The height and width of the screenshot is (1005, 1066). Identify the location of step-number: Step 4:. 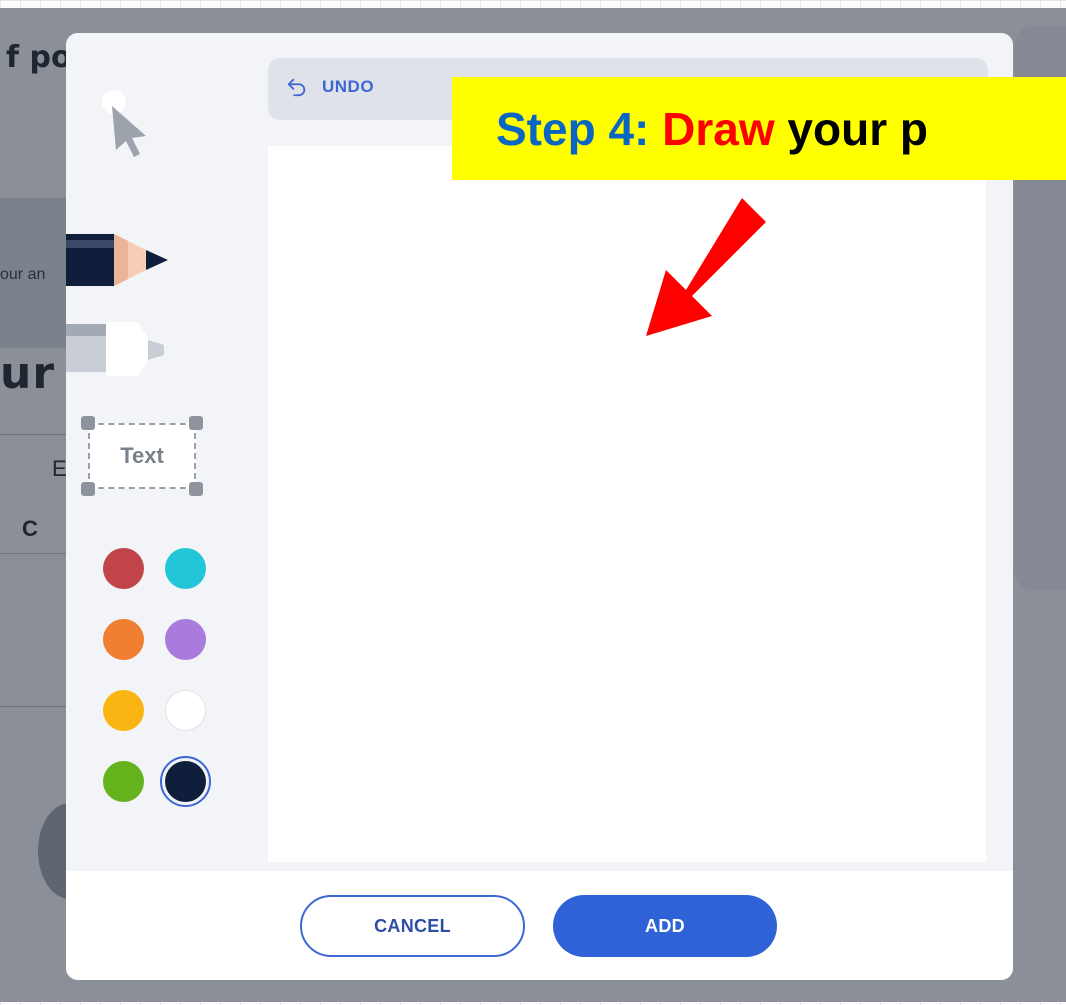
(573, 128).